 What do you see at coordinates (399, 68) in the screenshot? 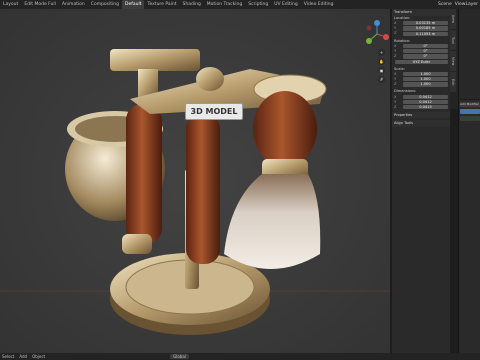
I see `scale-label: Scale:` at bounding box center [399, 68].